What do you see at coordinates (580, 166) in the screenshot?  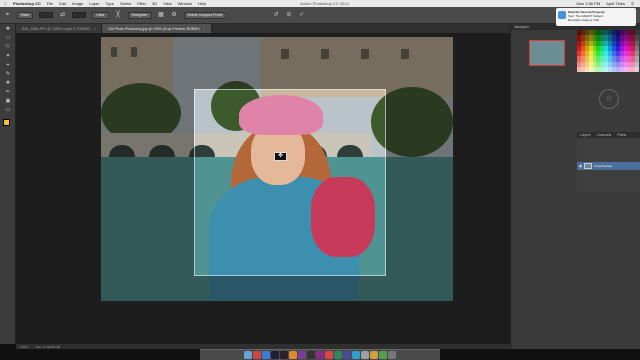 I see `eye-icon: ◉` at bounding box center [580, 166].